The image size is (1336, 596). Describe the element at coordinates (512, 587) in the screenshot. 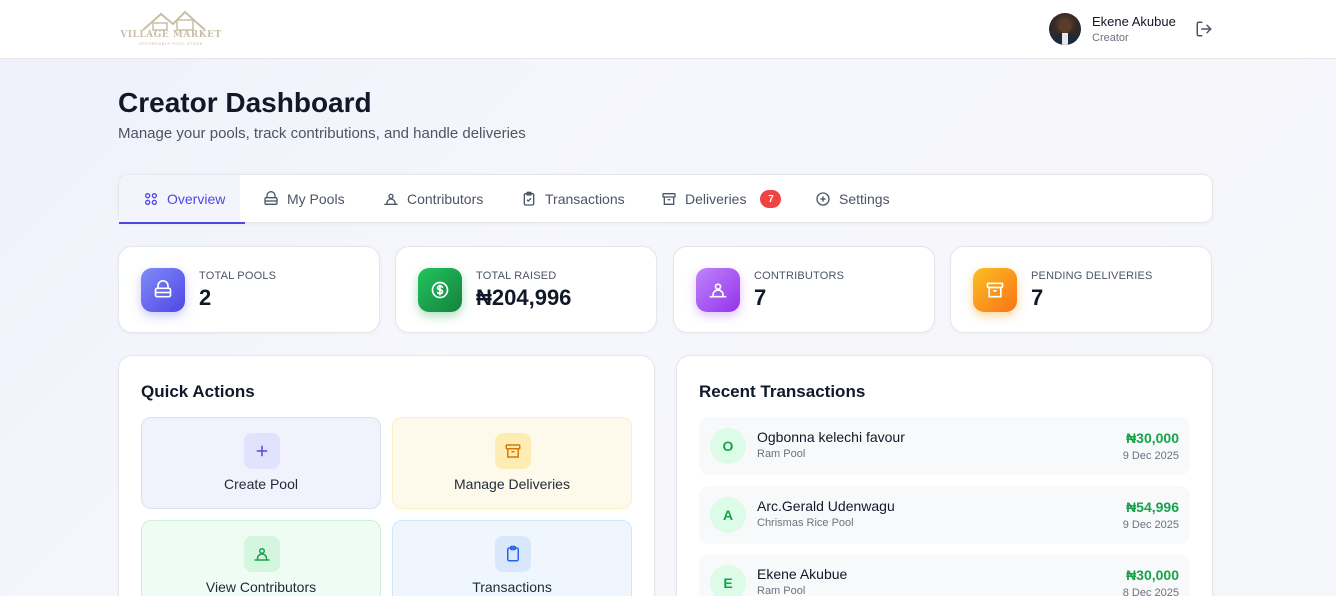

I see `quick-action-label: Transactions` at that location.